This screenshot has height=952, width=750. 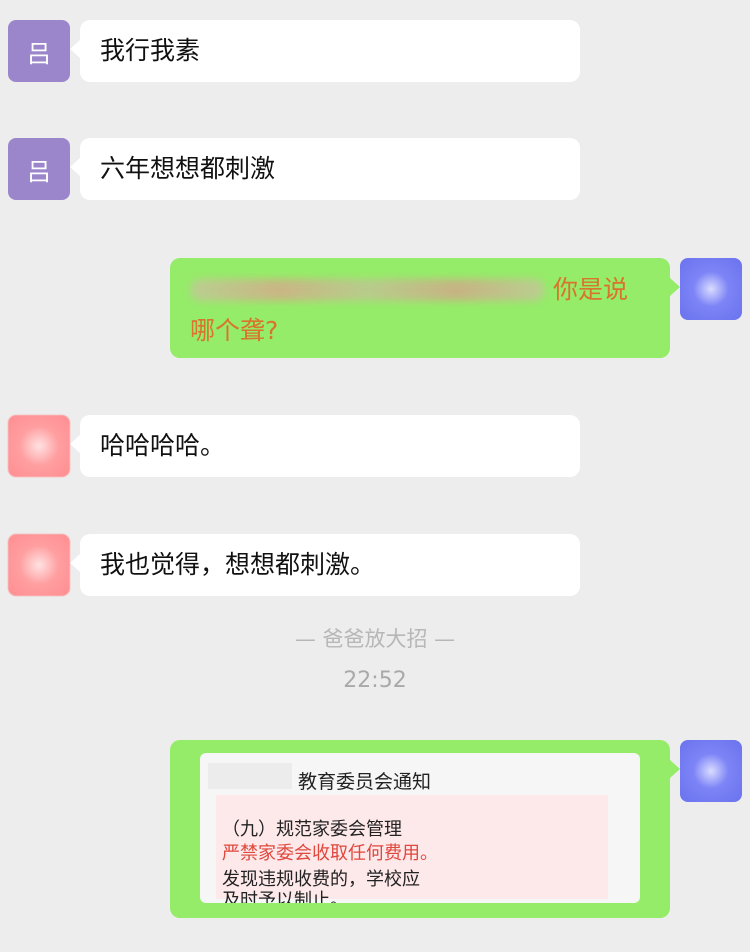 I want to click on message-row: 你是说 哪个聋?, so click(x=375, y=308).